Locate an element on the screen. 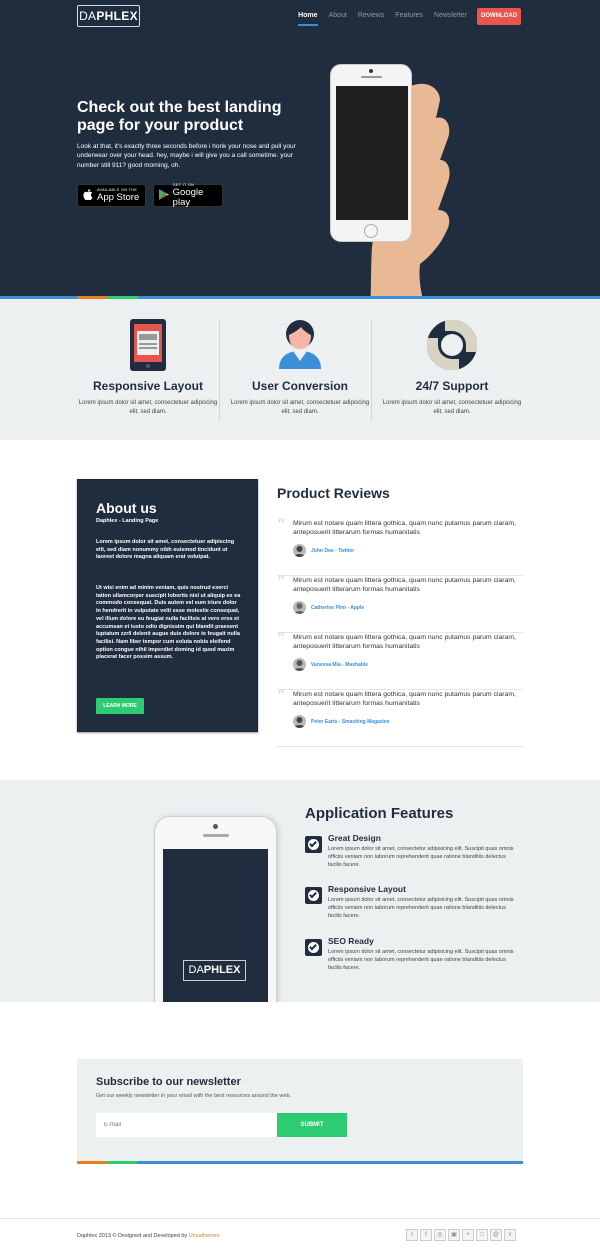  nav-about: About is located at coordinates (338, 18).